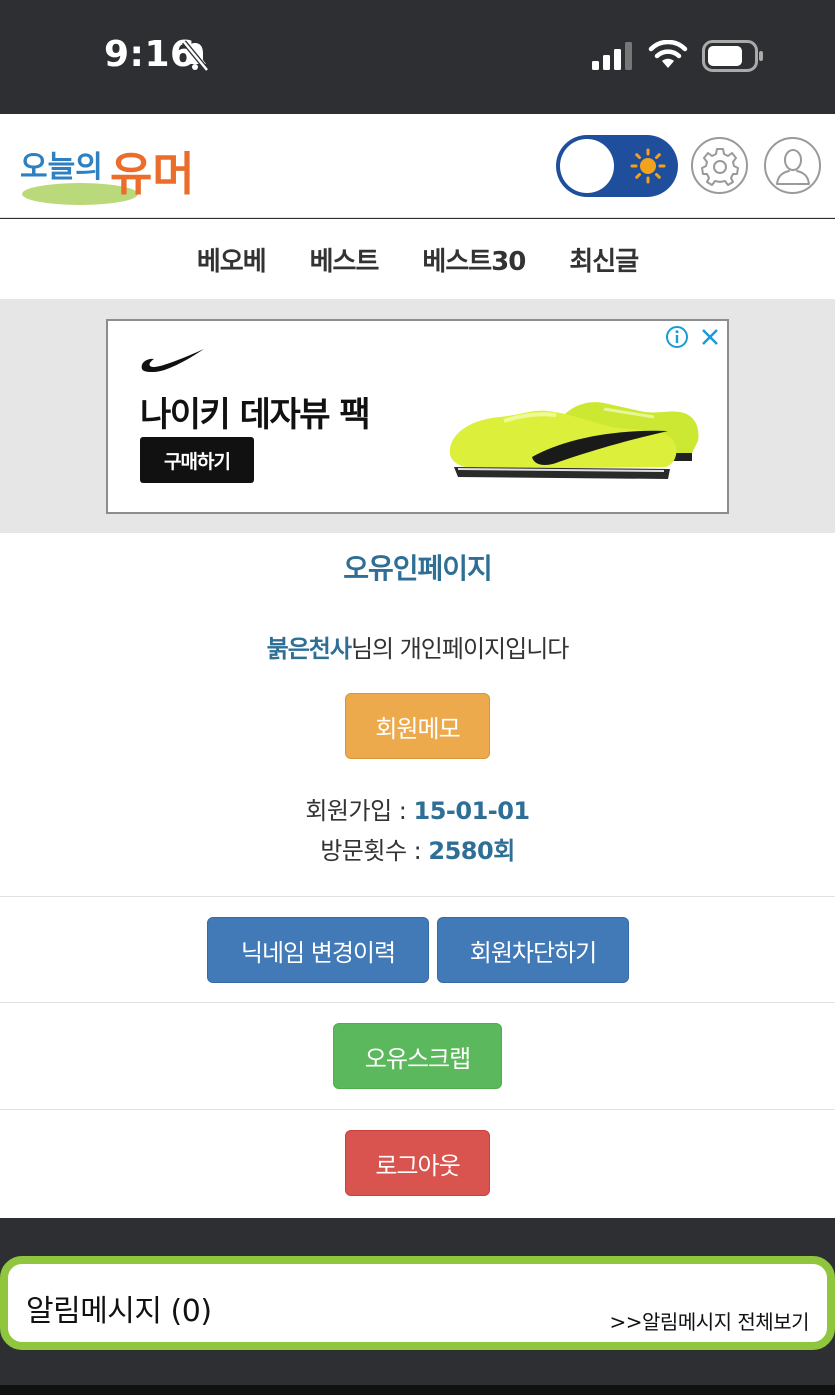  I want to click on page-title: 오유인페이지, so click(418, 568).